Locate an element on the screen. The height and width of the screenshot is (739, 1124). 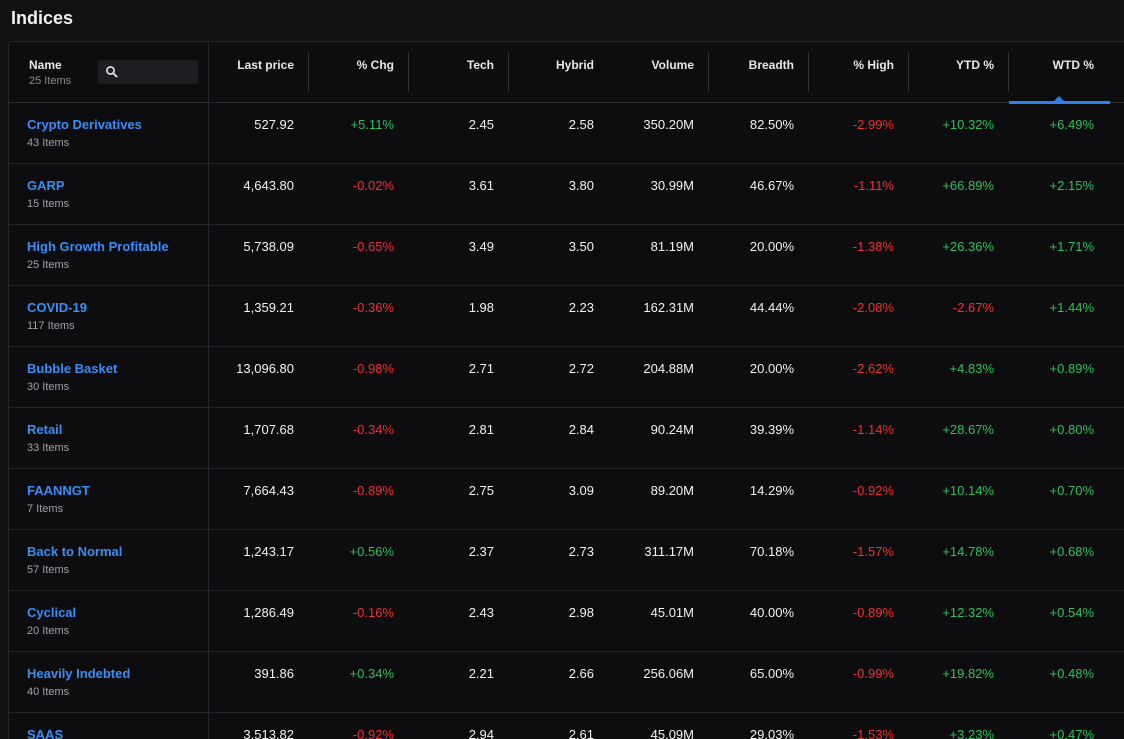
last-price-cell: 7,664.43 is located at coordinates (268, 490).